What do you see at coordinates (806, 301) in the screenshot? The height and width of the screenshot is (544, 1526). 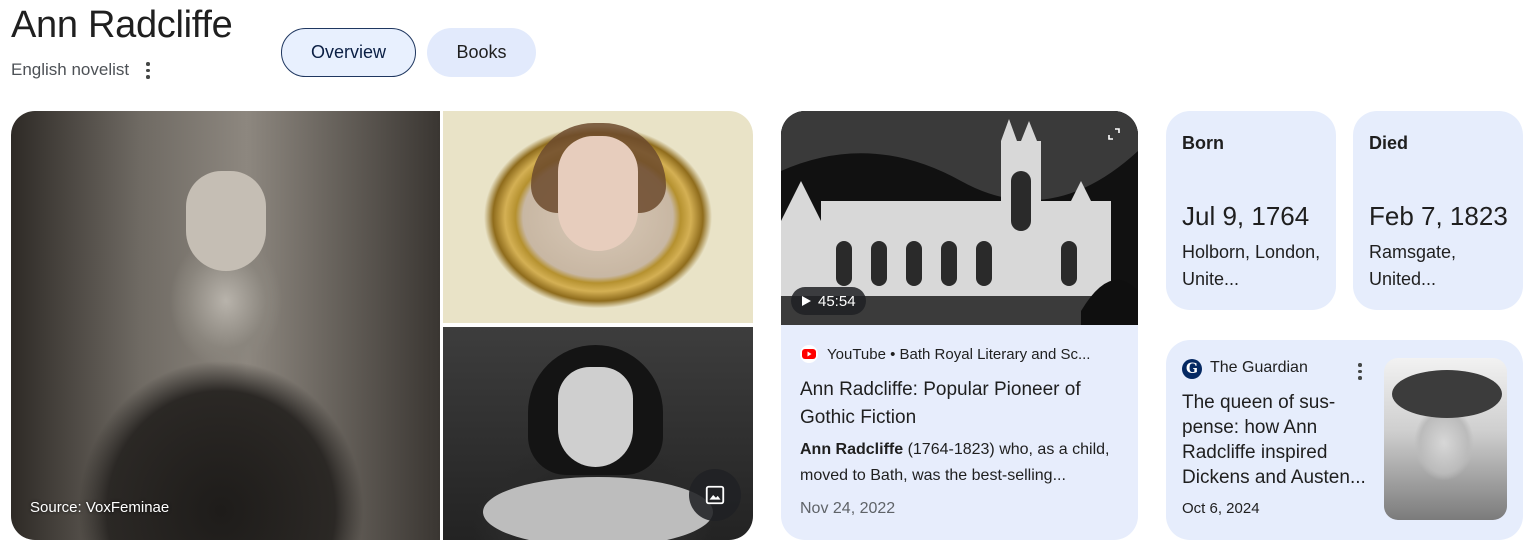 I see `play-icon` at bounding box center [806, 301].